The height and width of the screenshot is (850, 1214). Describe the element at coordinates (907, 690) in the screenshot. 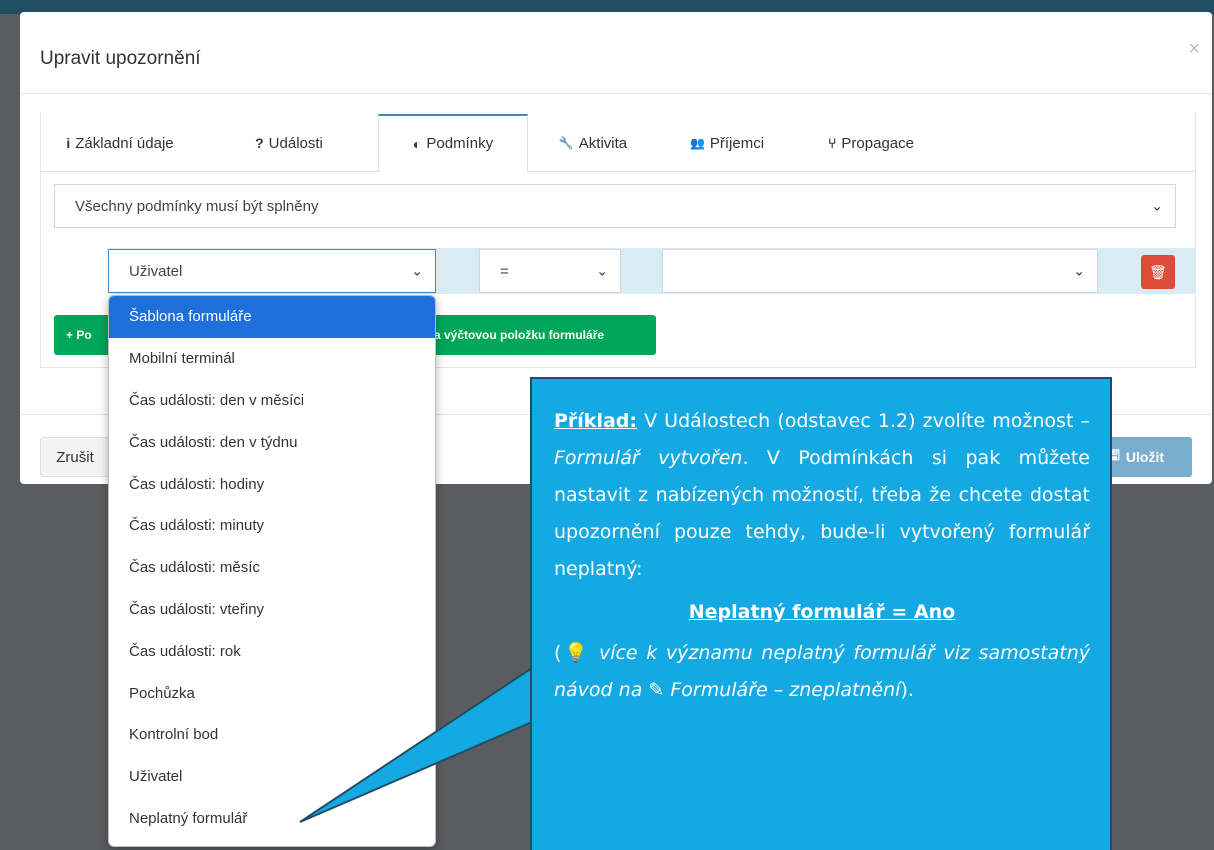

I see `callout-text: ).` at that location.